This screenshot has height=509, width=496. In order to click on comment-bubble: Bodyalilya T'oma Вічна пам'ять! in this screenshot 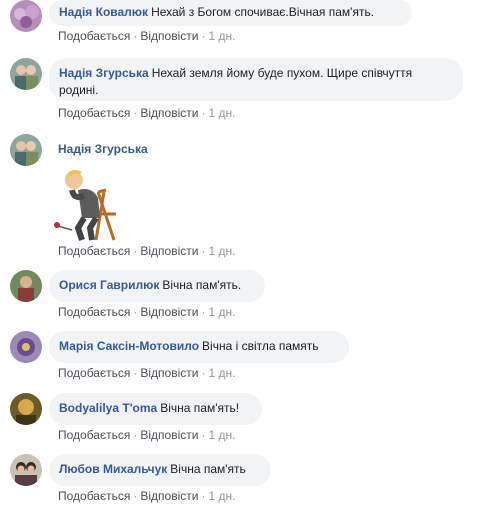, I will do `click(155, 409)`.